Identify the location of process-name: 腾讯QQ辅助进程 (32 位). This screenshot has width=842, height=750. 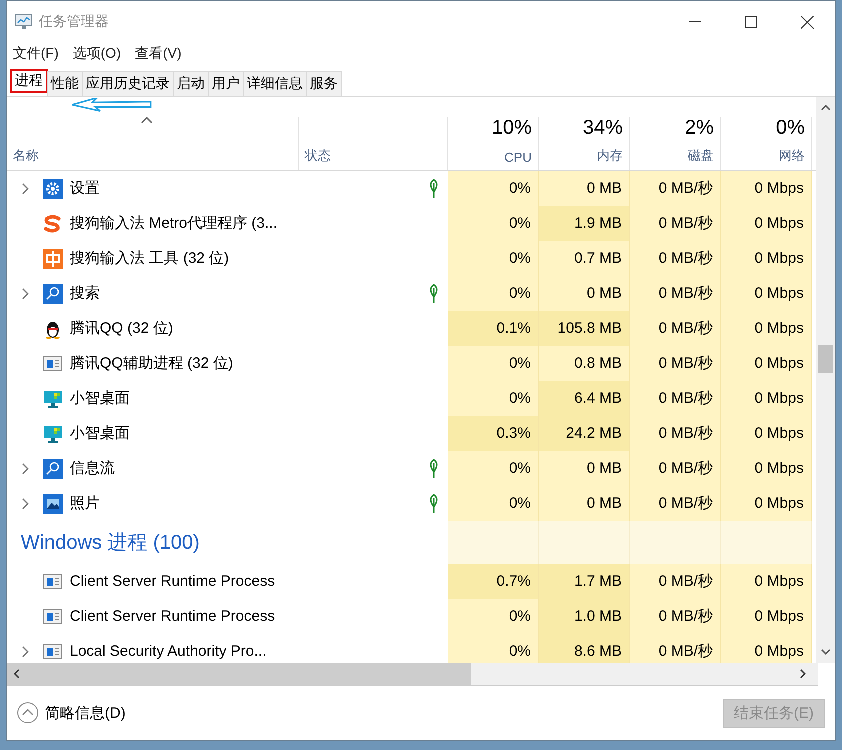
(152, 363).